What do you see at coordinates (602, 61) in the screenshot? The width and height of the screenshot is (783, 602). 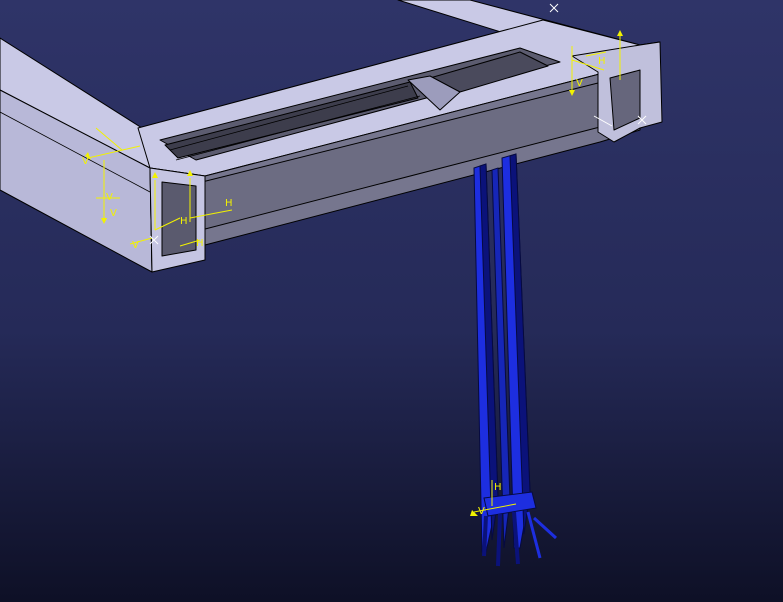 I see `constraint-label-h4: H` at bounding box center [602, 61].